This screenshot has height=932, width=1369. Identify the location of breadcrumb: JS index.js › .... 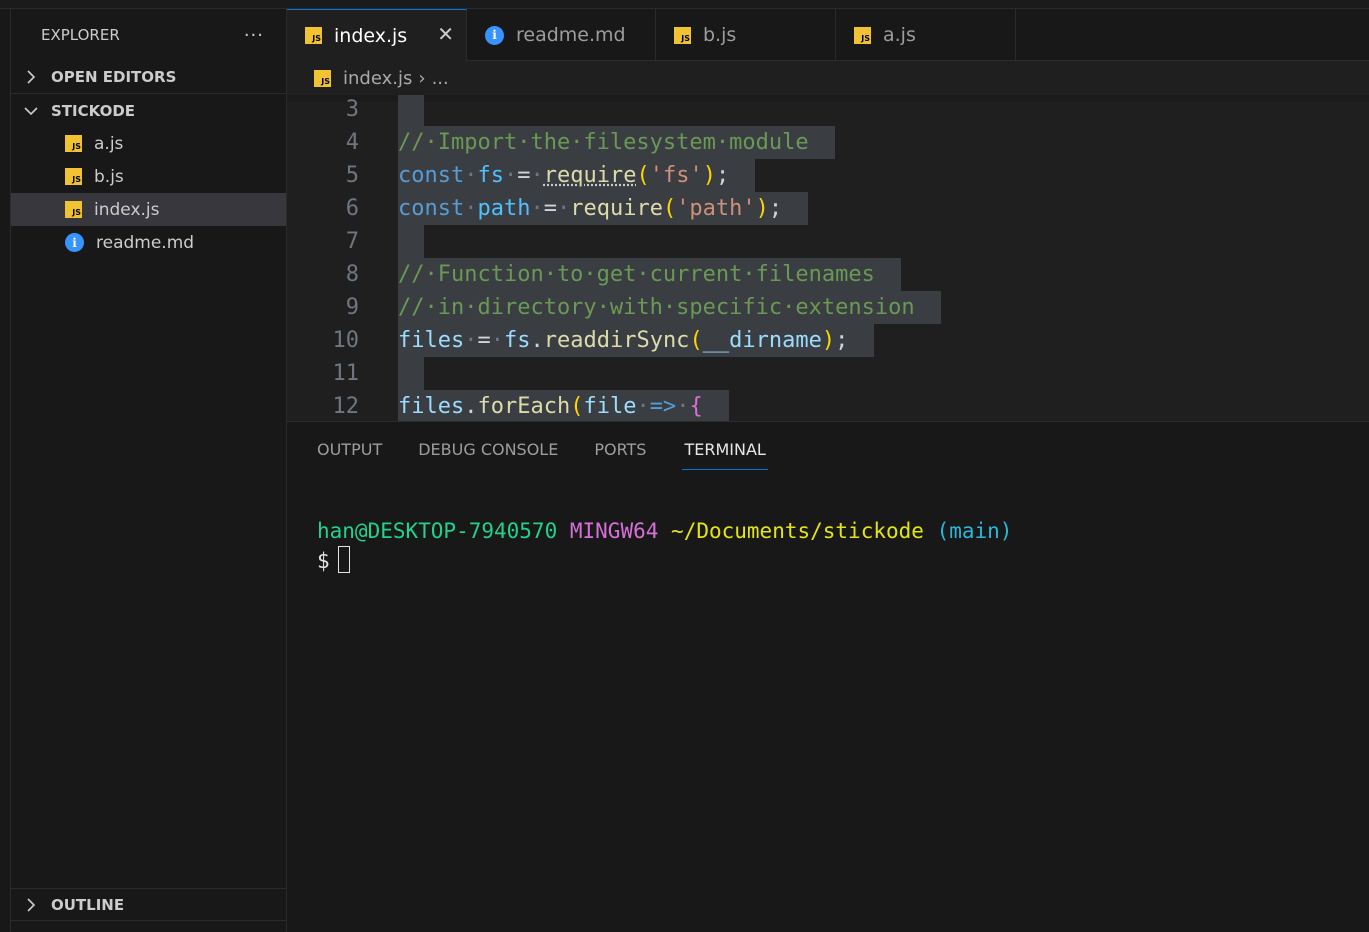
(828, 78).